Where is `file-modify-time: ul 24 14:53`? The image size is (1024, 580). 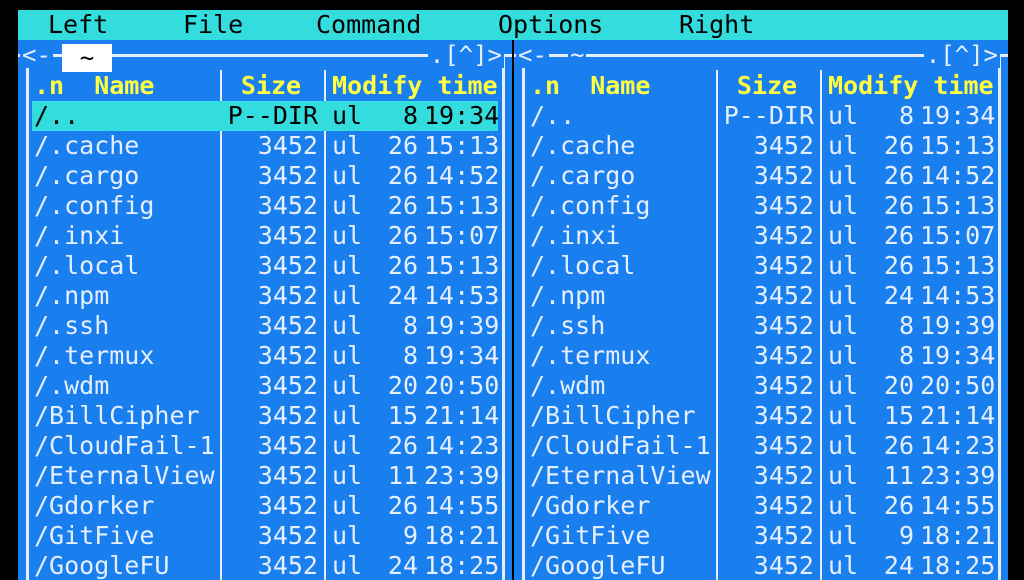
file-modify-time: ul 24 14:53 is located at coordinates (418, 296).